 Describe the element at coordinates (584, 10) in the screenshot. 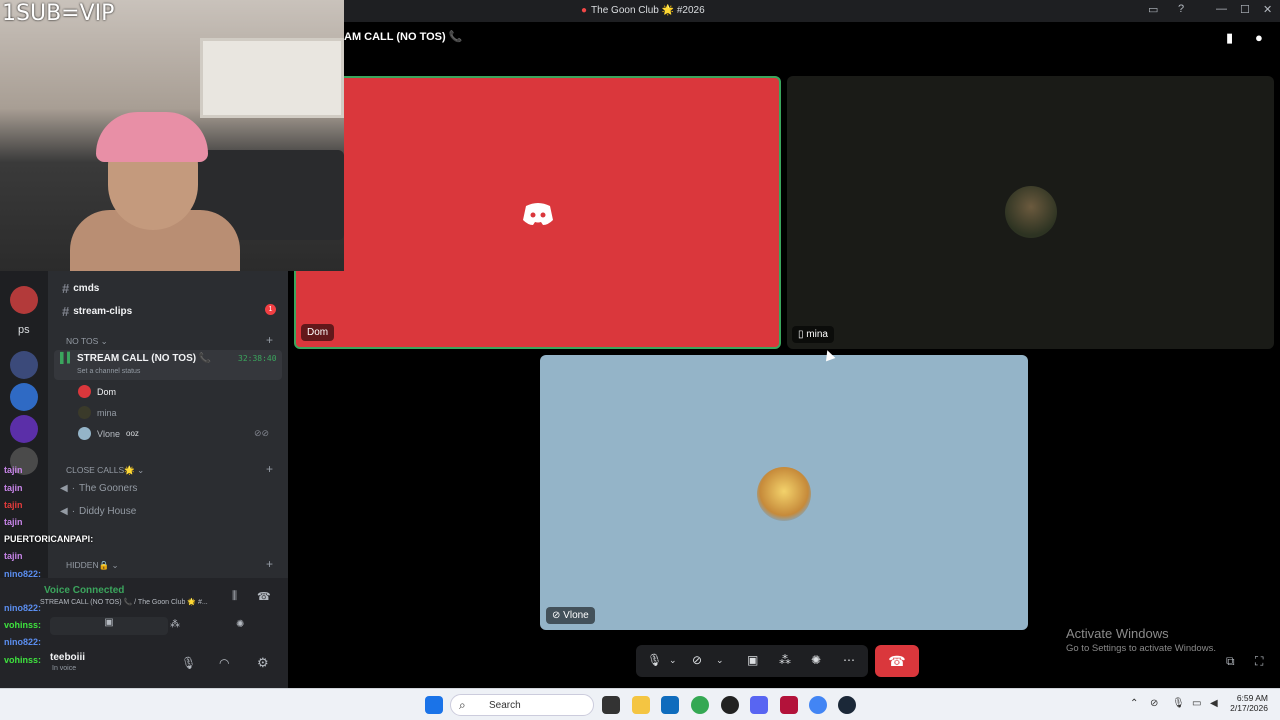

I see `discord-logo-icon: ●` at that location.